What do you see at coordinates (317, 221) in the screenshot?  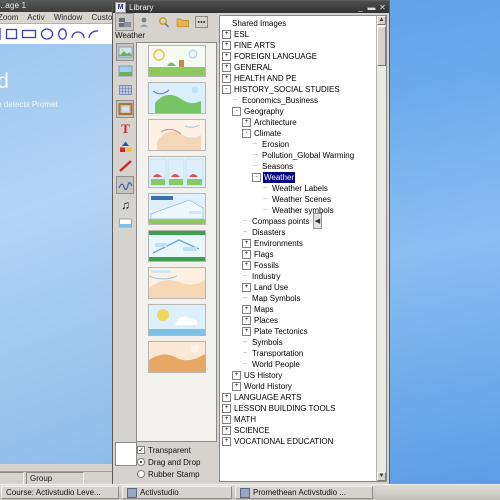 I see `panel-collapse-handle: ◀` at bounding box center [317, 221].